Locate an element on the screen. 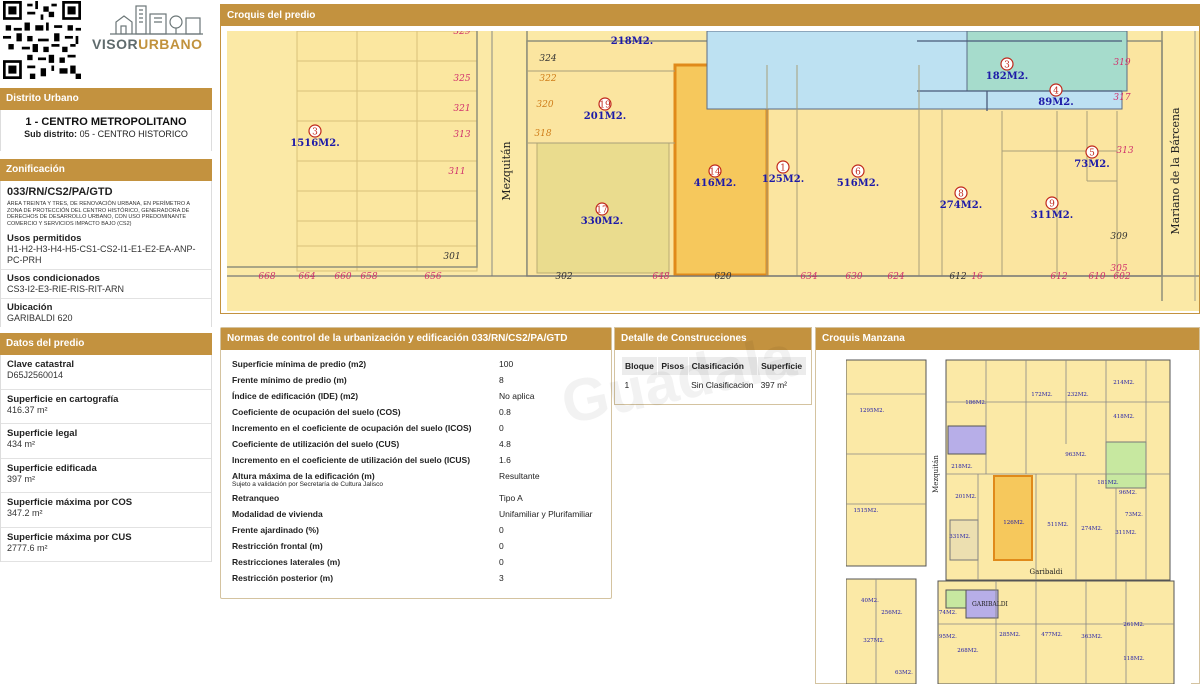  normas-value: Unifamiliar y Plurifamiliar is located at coordinates (546, 513).